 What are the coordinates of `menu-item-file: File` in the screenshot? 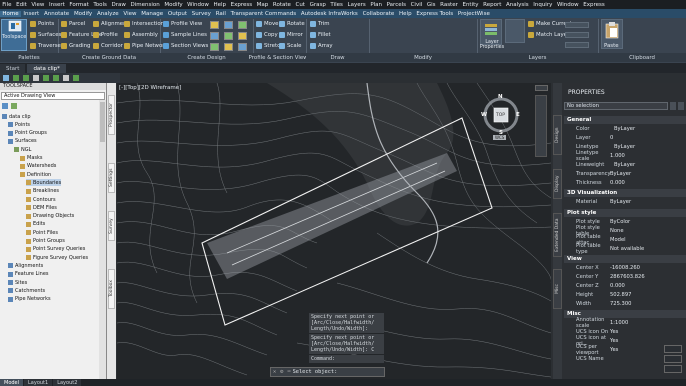 It's located at (7, 5).